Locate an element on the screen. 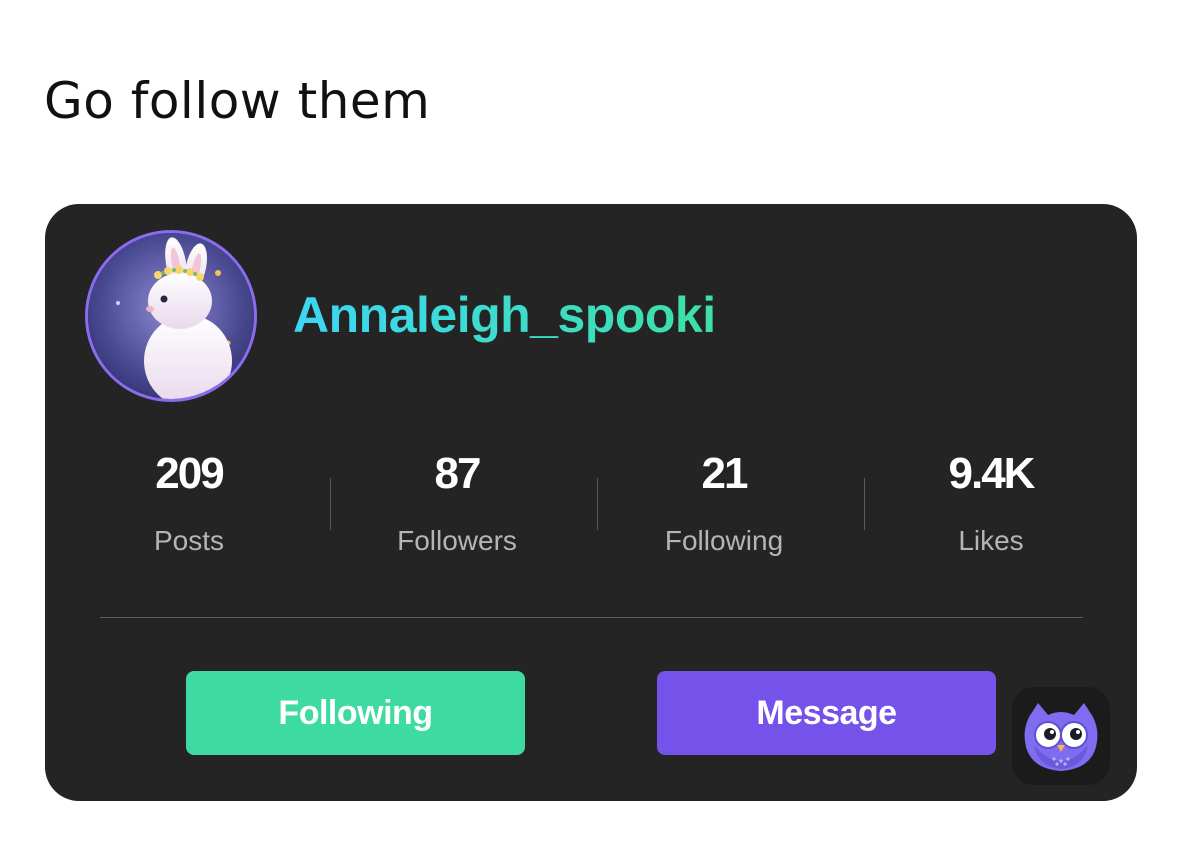 This screenshot has height=847, width=1182. owl-icon is located at coordinates (1061, 737).